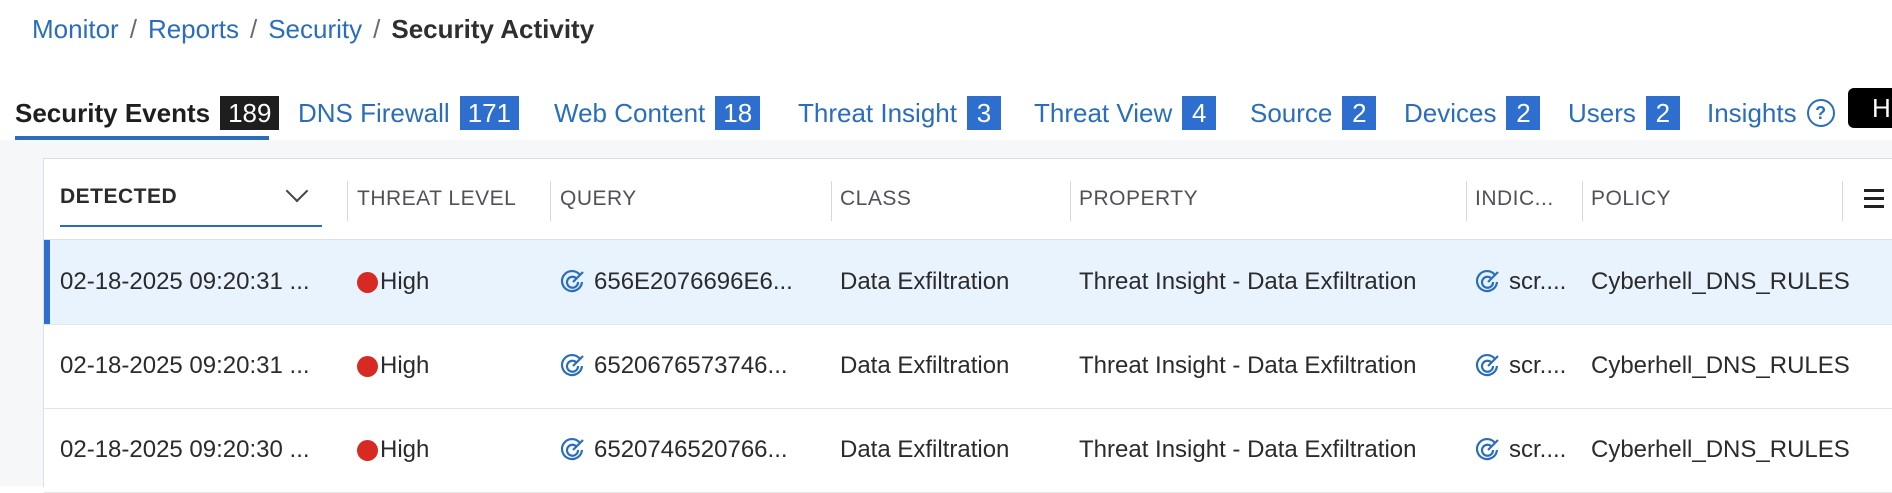  I want to click on tab-label: Insights, so click(1752, 112).